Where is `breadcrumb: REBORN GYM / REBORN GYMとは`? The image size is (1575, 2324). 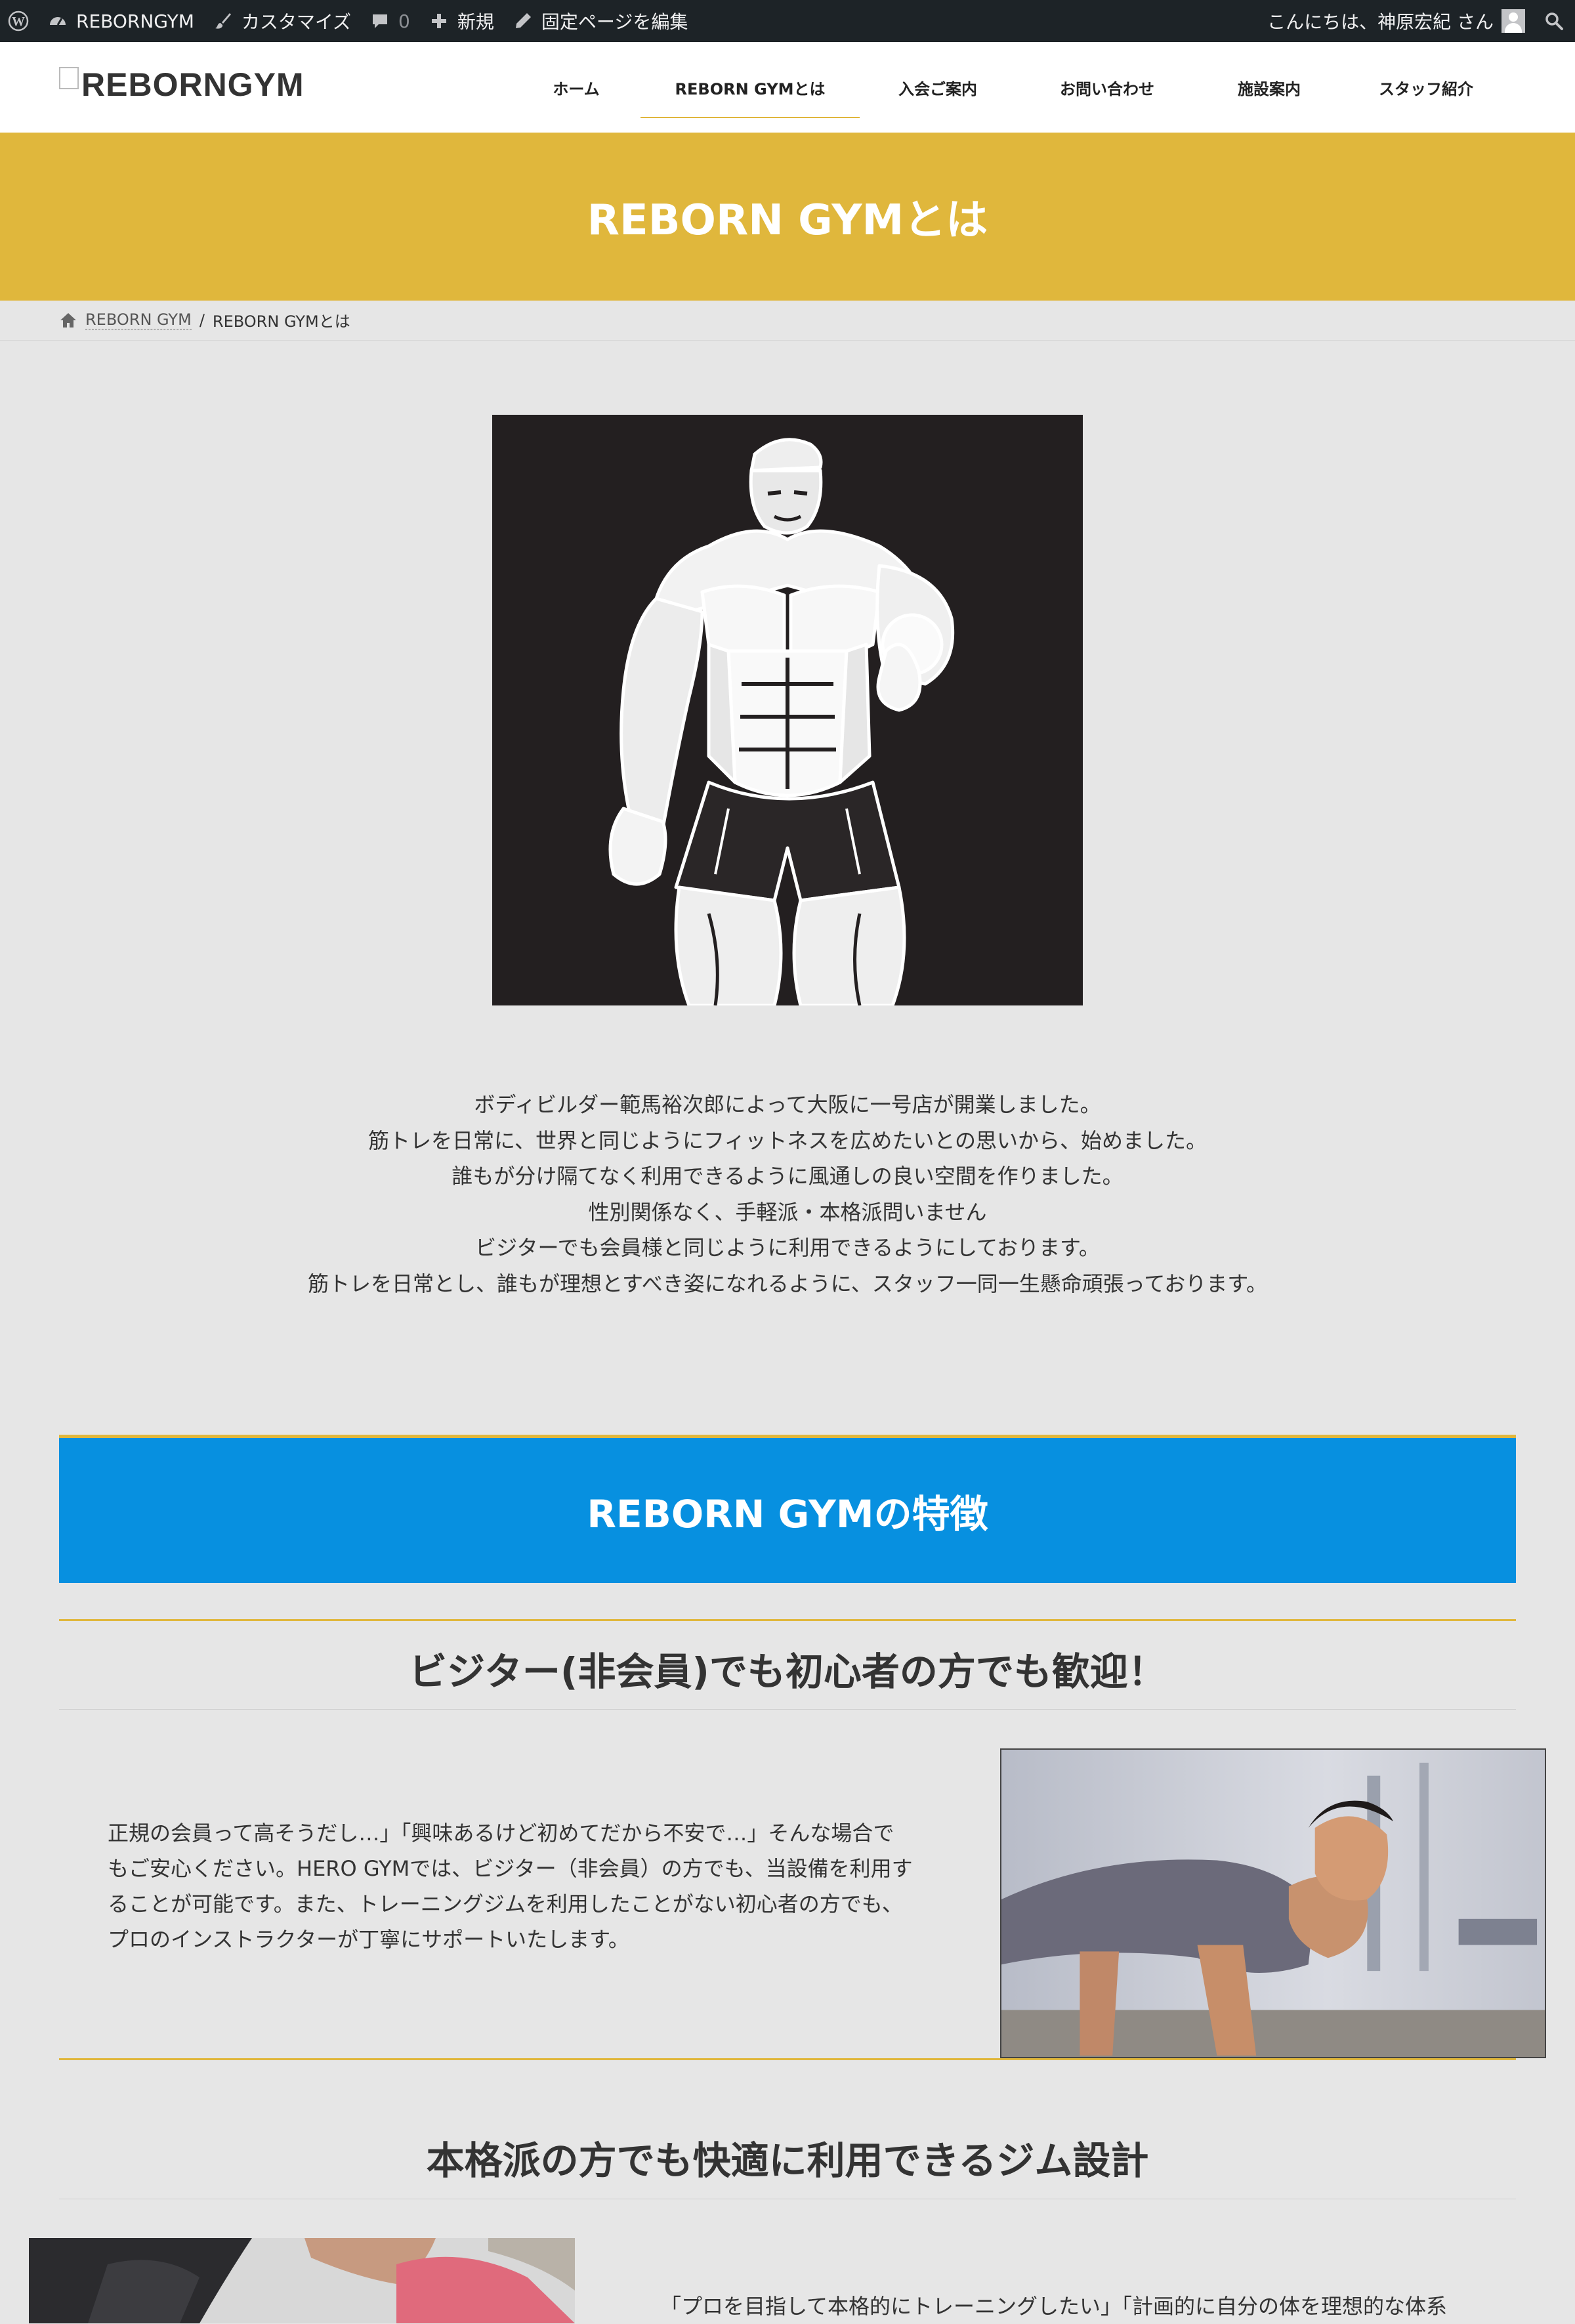
breadcrumb: REBORN GYM / REBORN GYMとは is located at coordinates (204, 319).